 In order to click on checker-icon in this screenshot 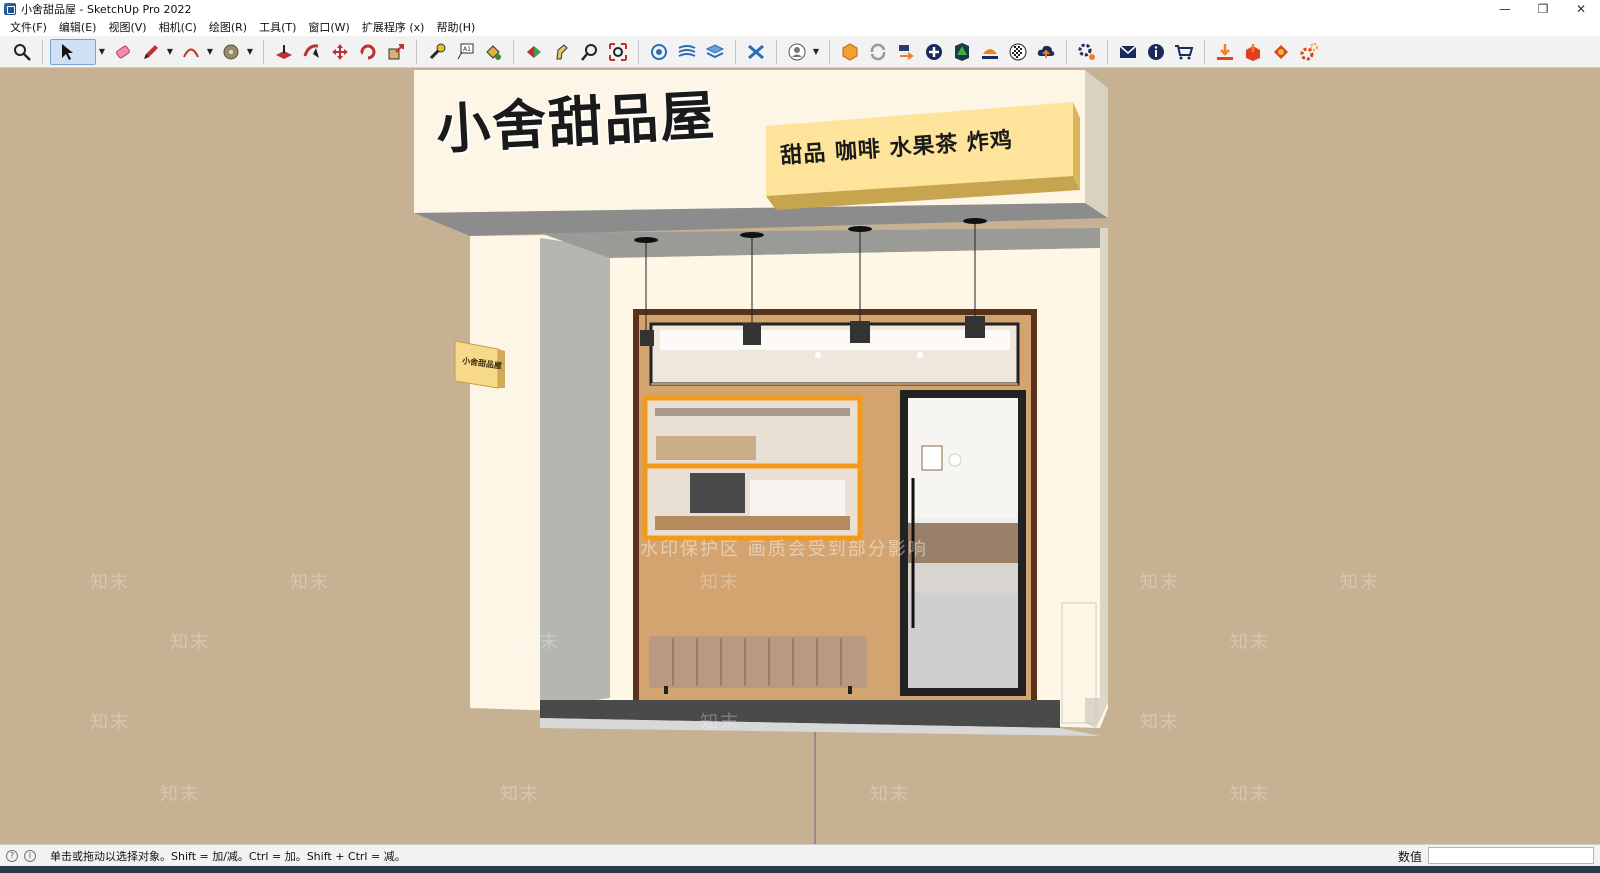, I will do `click(1018, 52)`.